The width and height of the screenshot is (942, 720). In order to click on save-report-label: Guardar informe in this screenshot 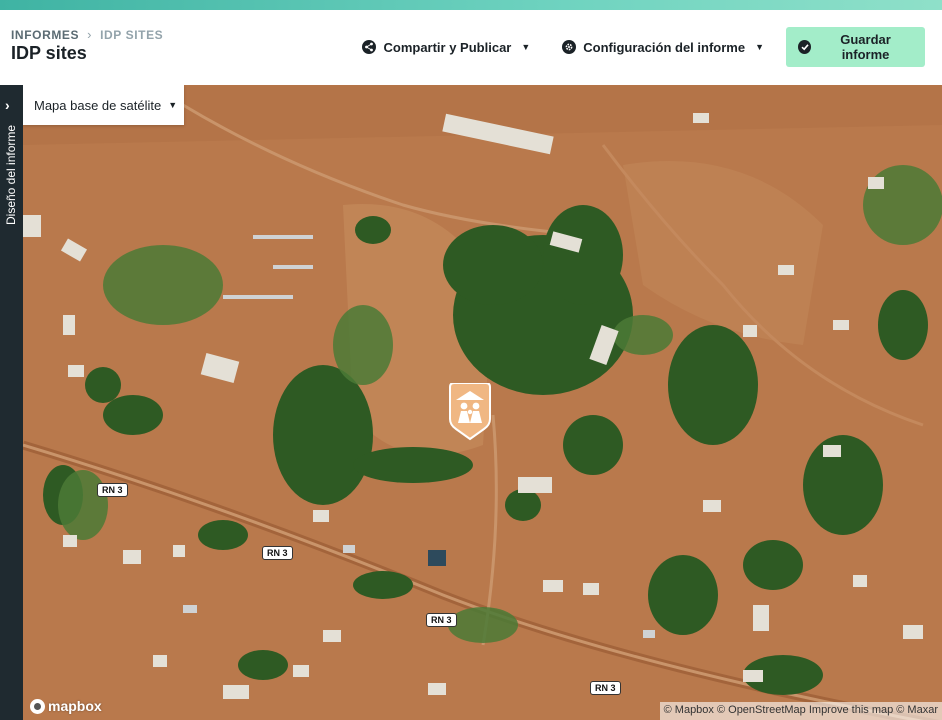, I will do `click(865, 47)`.